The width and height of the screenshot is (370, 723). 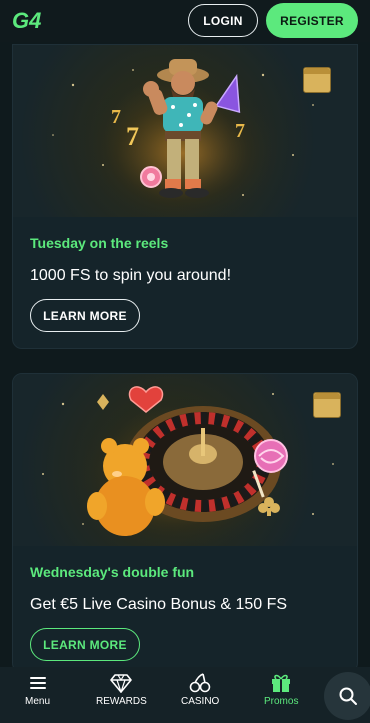 I want to click on nav-promos: Promos, so click(x=281, y=690).